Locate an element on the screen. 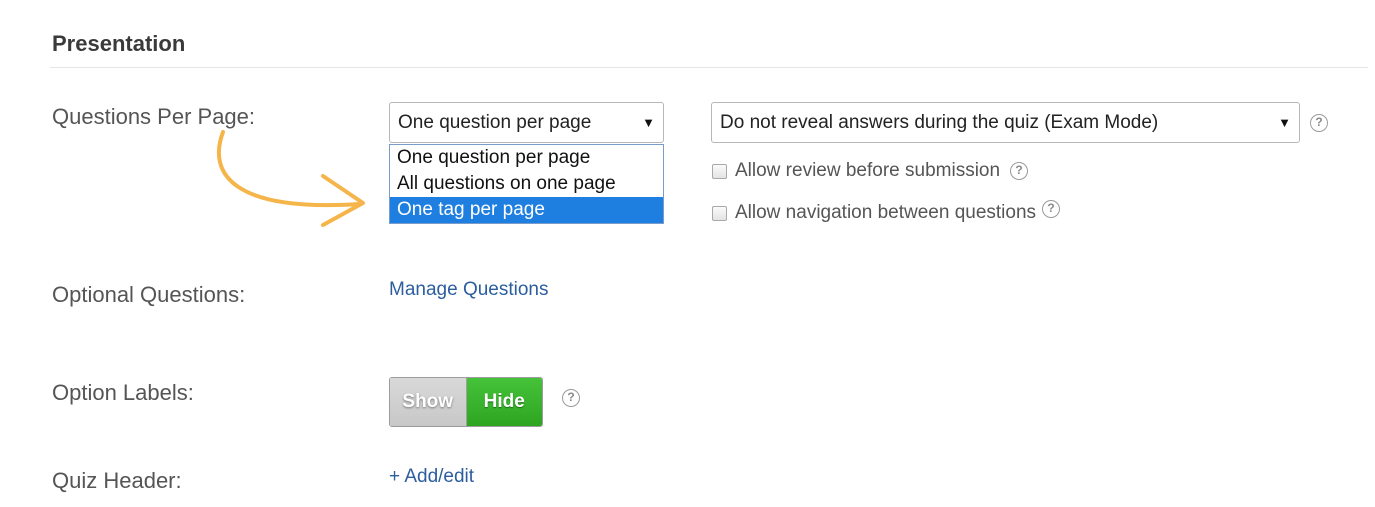 The image size is (1375, 507). add-edit-link: + Add/edit is located at coordinates (431, 477).